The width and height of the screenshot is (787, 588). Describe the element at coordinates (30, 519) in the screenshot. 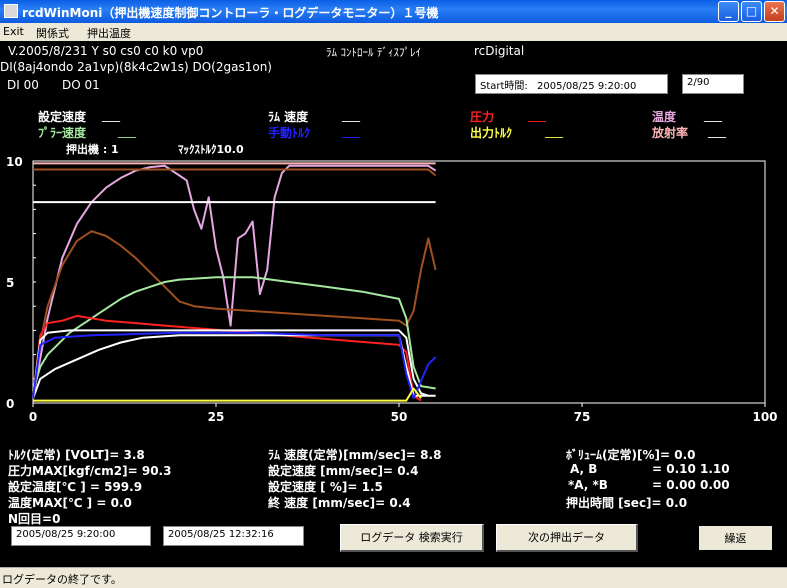

I see `stat-n-label: N回目=` at that location.